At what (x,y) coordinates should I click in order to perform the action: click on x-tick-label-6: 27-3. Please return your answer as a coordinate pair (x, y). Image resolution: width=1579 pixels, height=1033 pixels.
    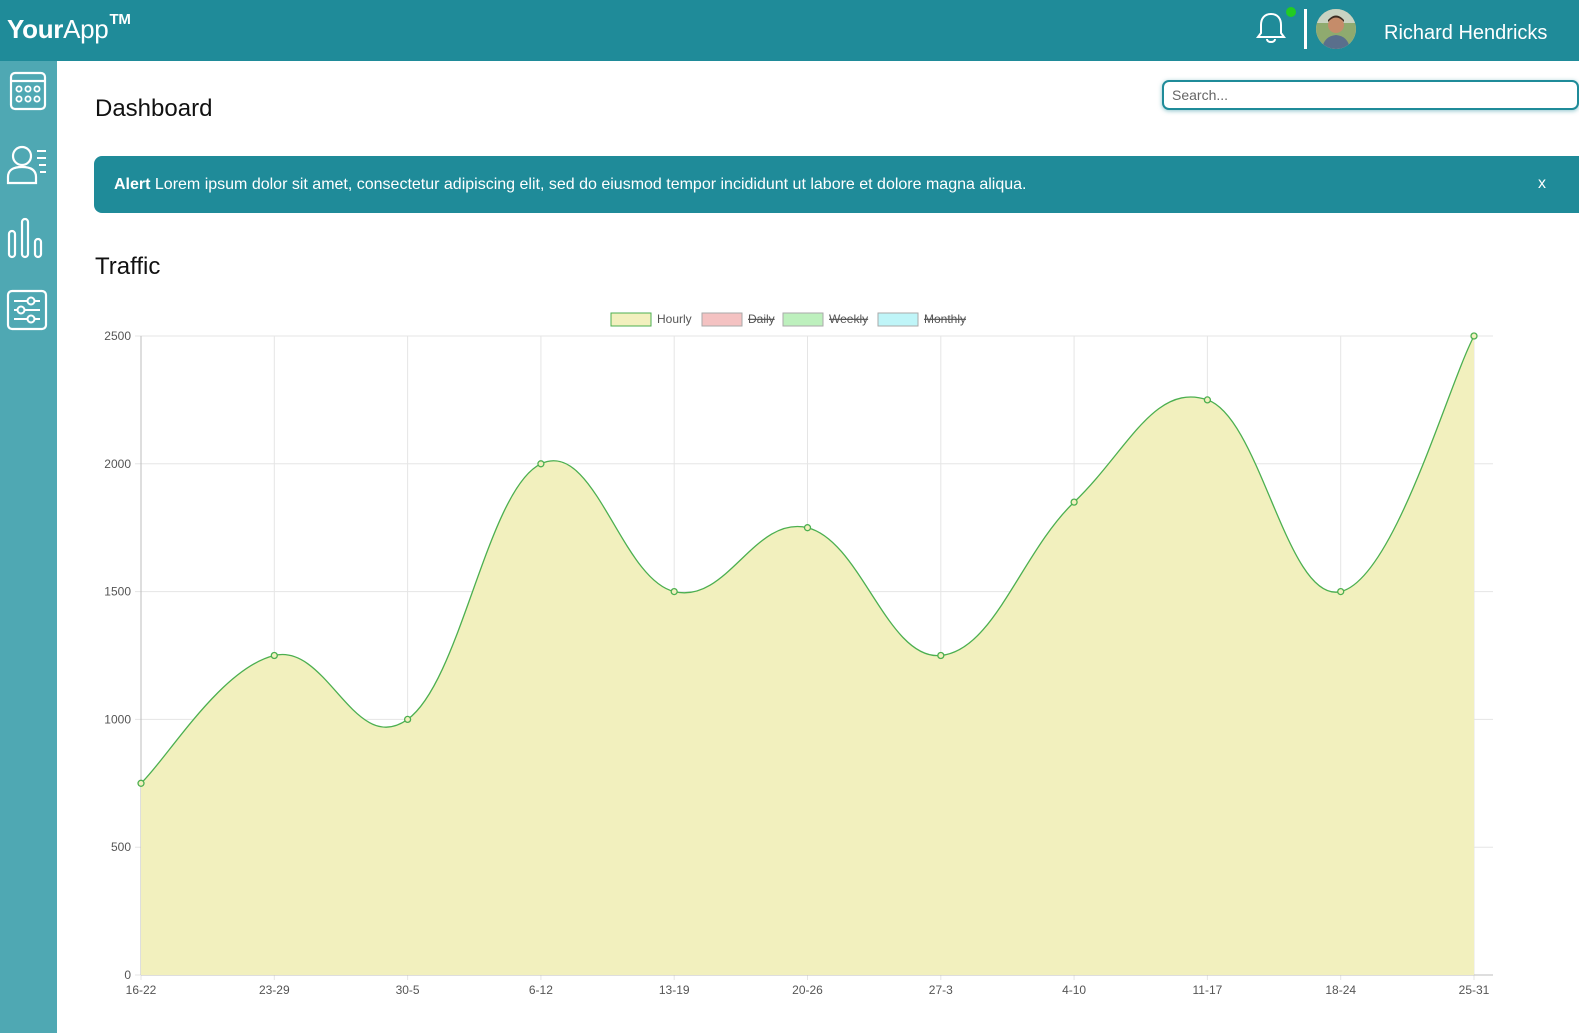
    Looking at the image, I should click on (941, 990).